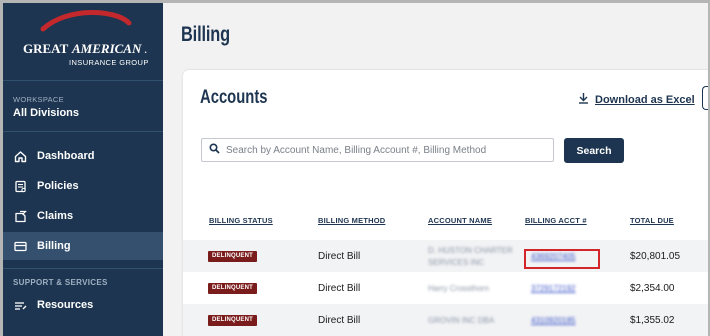 This screenshot has width=710, height=336. Describe the element at coordinates (83, 246) in the screenshot. I see `sidebar-item-billing: Billing` at that location.